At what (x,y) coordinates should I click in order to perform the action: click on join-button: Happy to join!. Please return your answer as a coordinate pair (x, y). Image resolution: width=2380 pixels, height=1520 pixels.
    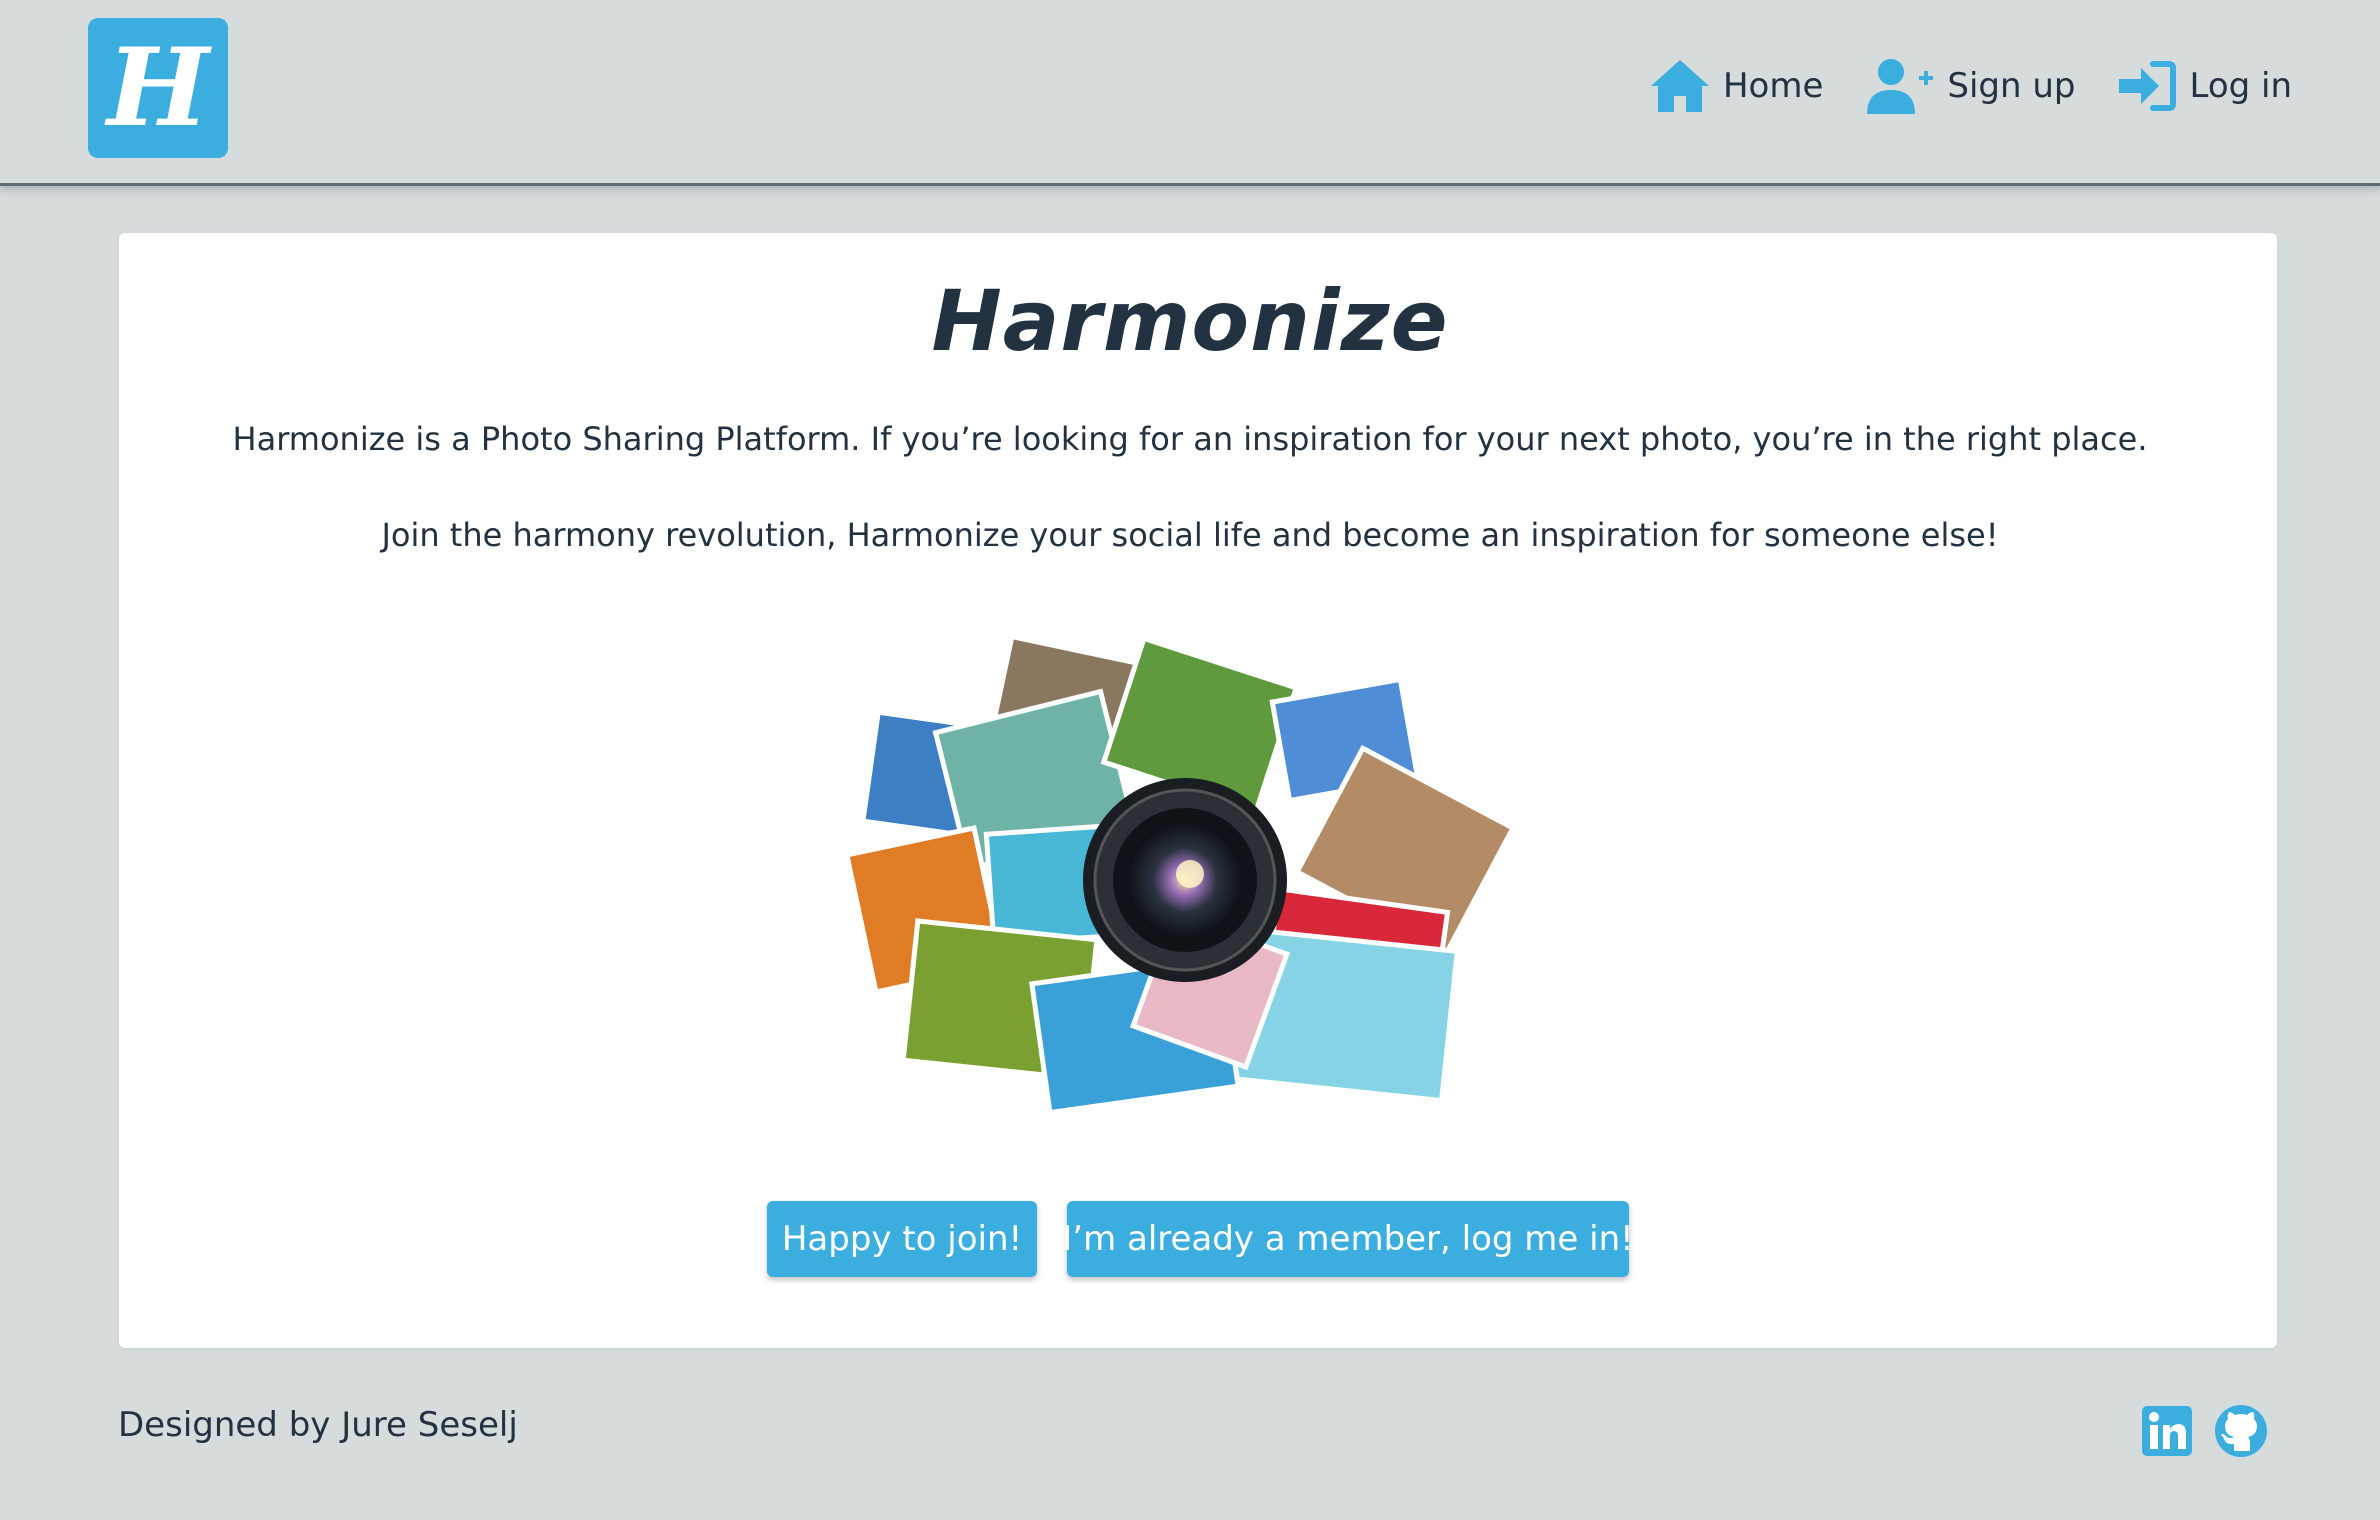
    Looking at the image, I should click on (902, 1239).